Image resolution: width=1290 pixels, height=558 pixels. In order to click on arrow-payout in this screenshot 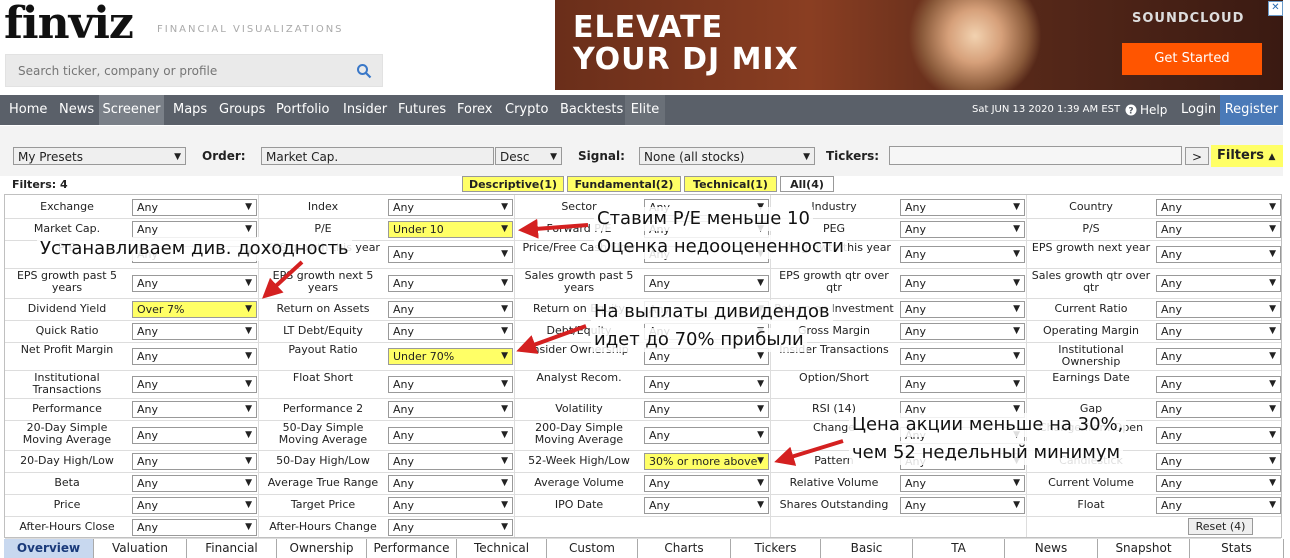, I will do `click(551, 339)`.